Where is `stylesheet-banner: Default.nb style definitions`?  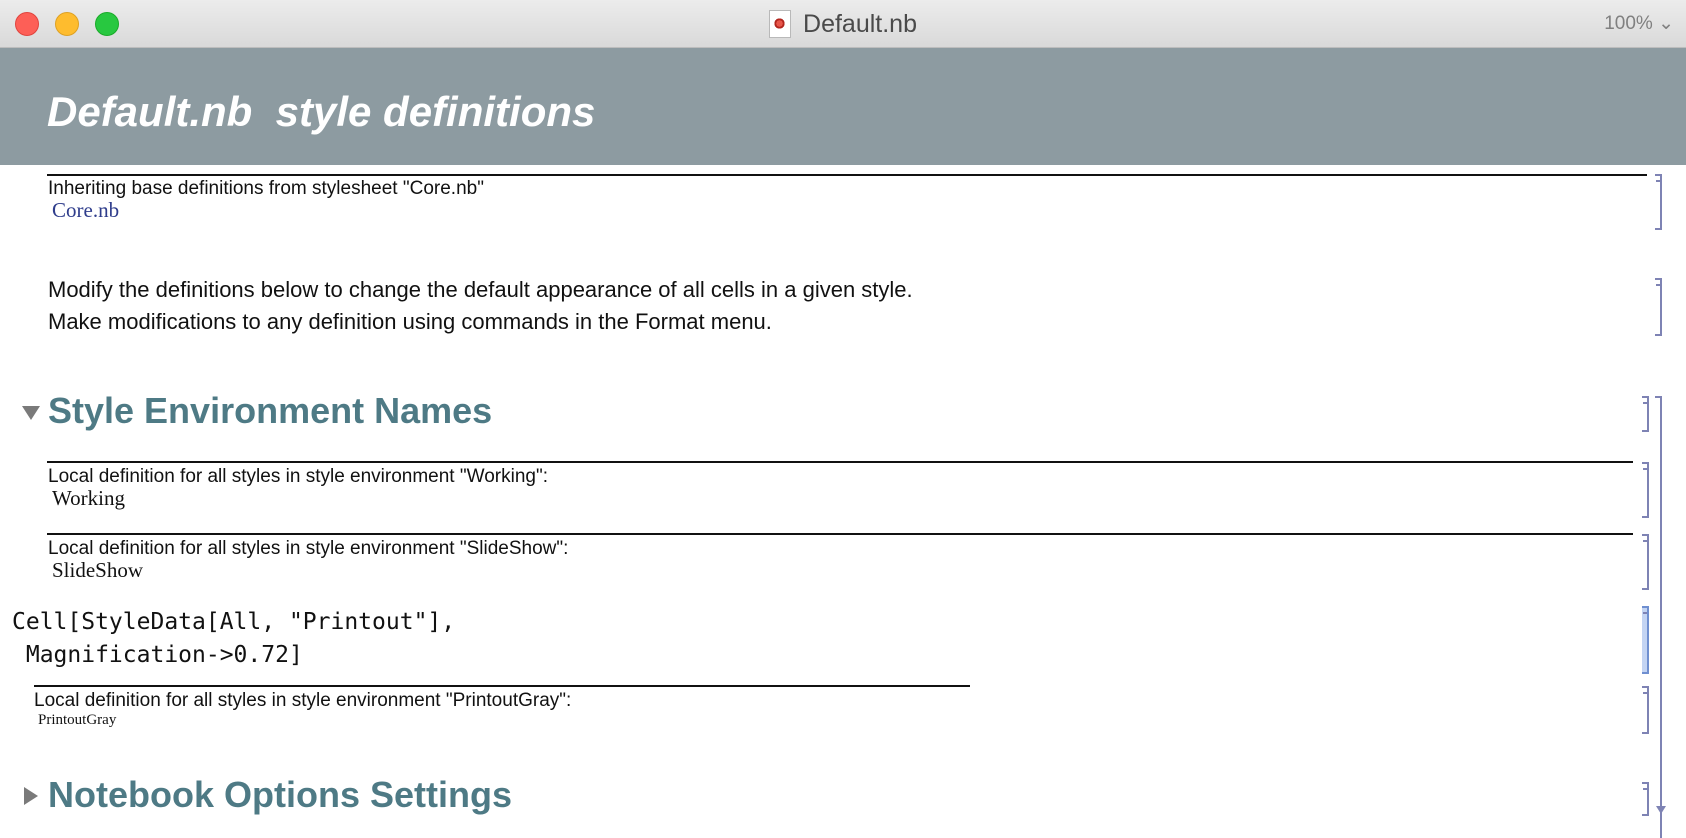 stylesheet-banner: Default.nb style definitions is located at coordinates (843, 106).